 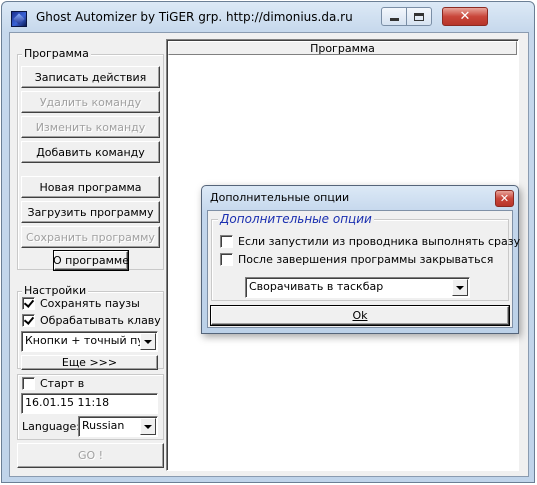 I want to click on start-at-label: Старт в, so click(x=62, y=383).